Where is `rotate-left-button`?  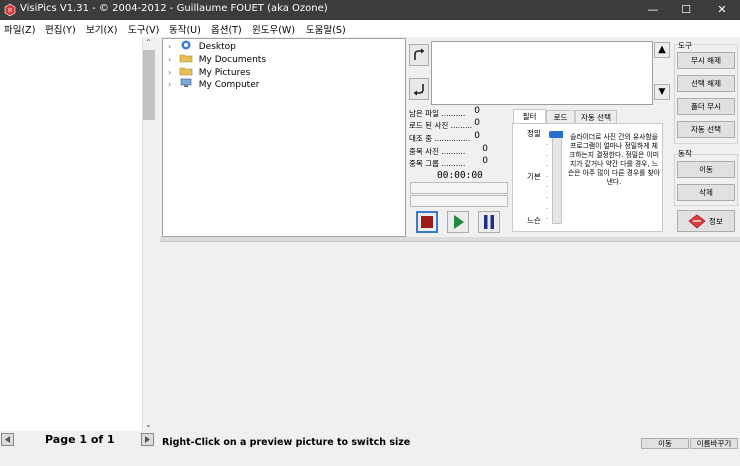 rotate-left-button is located at coordinates (419, 89).